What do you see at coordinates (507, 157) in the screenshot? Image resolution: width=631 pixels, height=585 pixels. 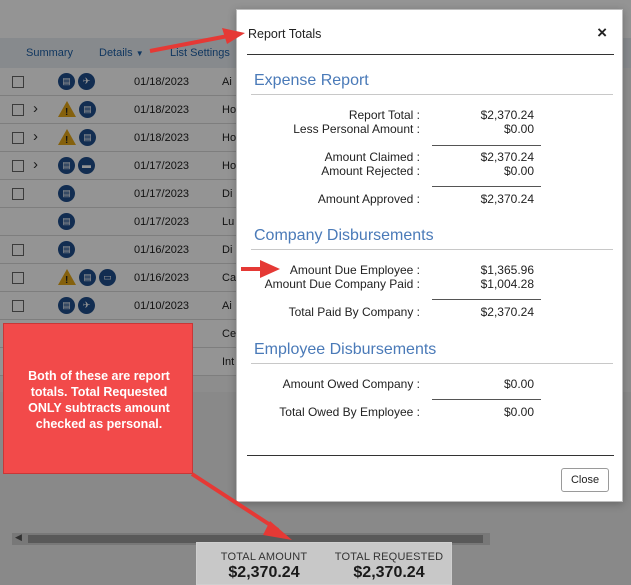 I see `amount-claimed-value: $2,370.24` at bounding box center [507, 157].